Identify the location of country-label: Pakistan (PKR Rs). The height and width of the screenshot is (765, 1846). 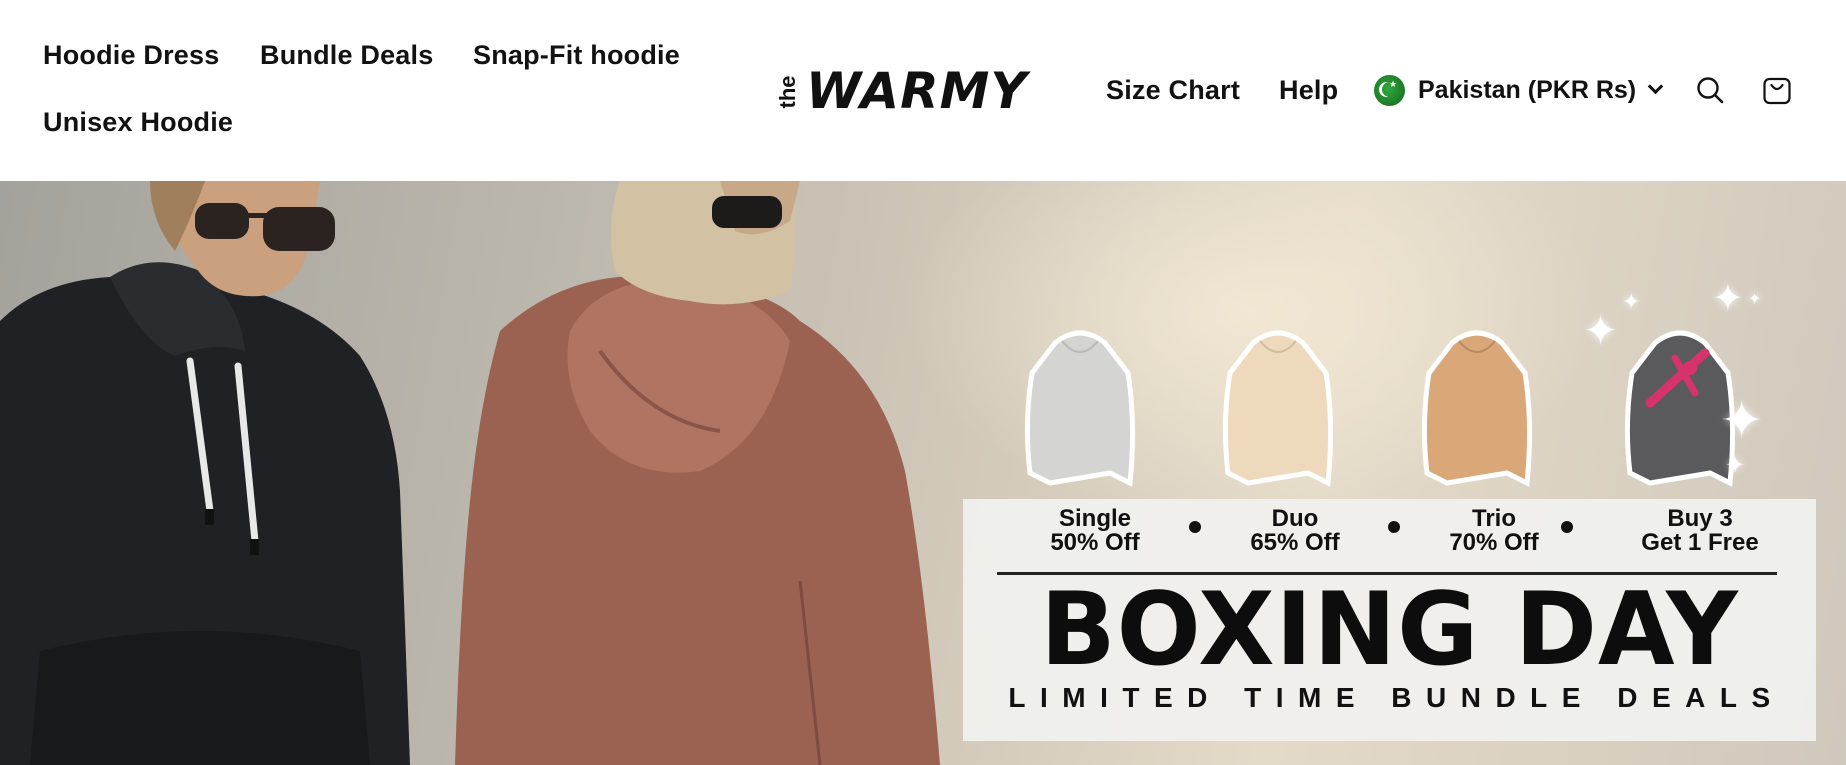
(1527, 89).